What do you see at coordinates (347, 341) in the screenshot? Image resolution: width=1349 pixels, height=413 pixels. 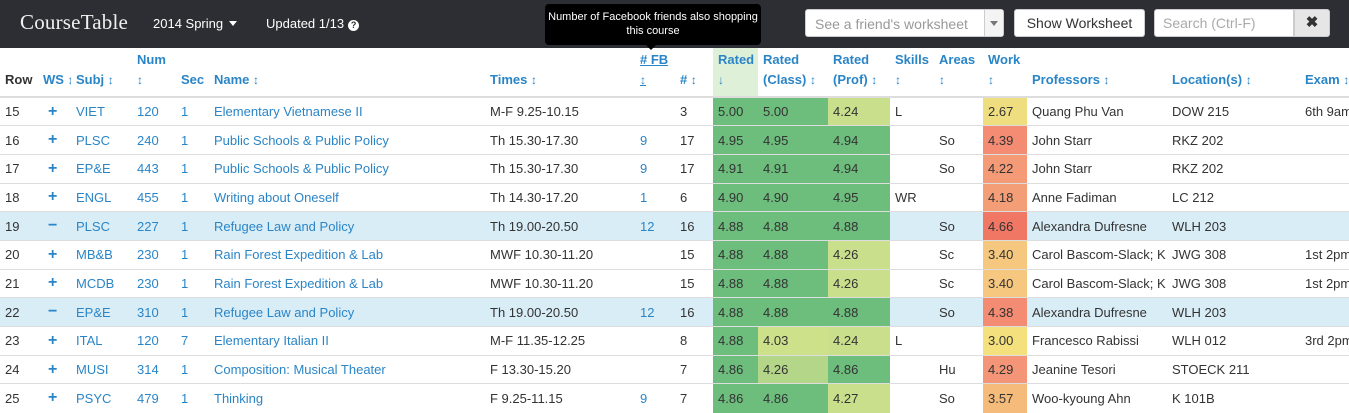 I see `cell-name: Elementary Italian II` at bounding box center [347, 341].